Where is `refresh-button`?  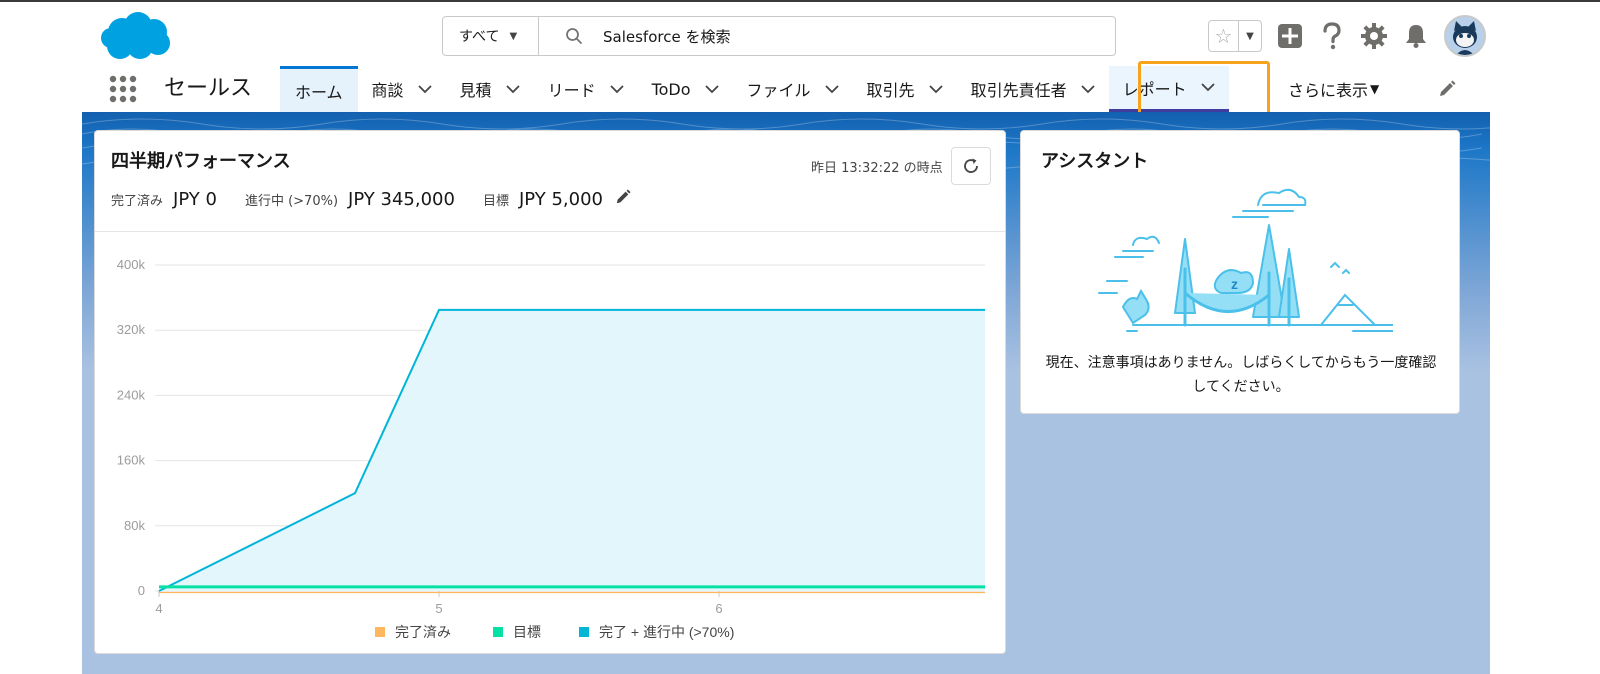
refresh-button is located at coordinates (971, 166).